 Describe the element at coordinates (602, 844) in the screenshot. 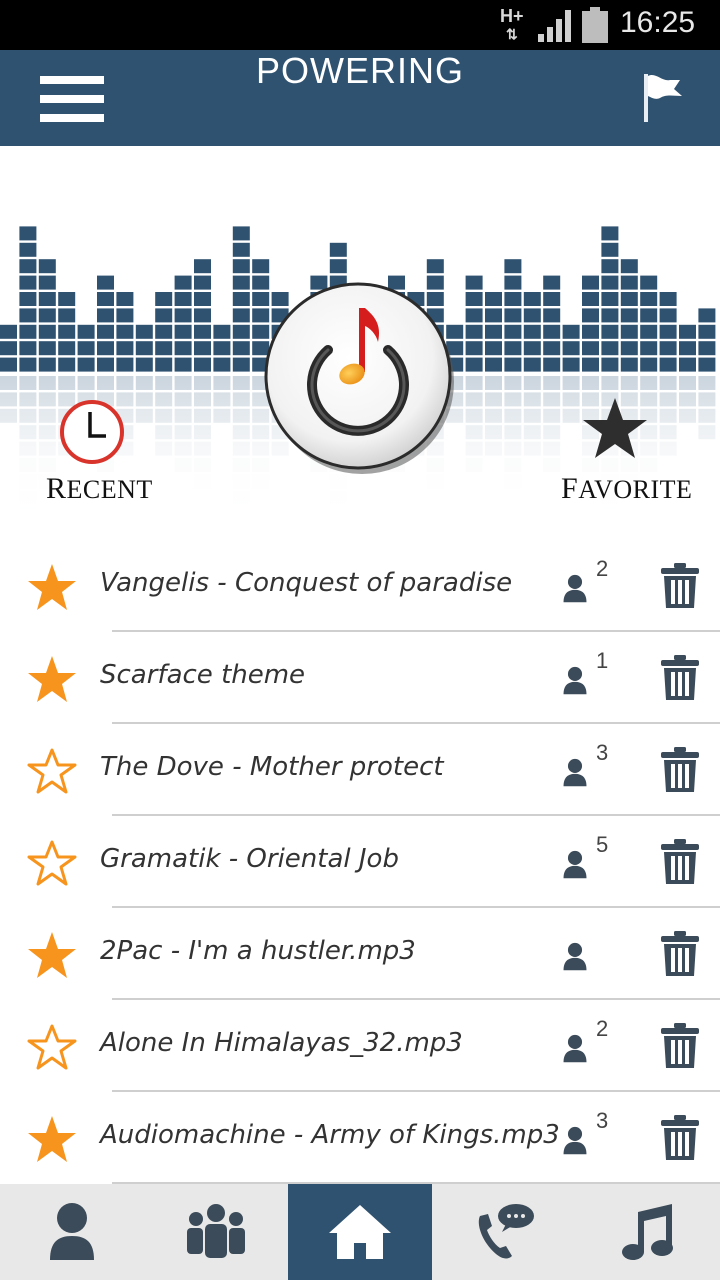

I see `listener-count: 5` at that location.